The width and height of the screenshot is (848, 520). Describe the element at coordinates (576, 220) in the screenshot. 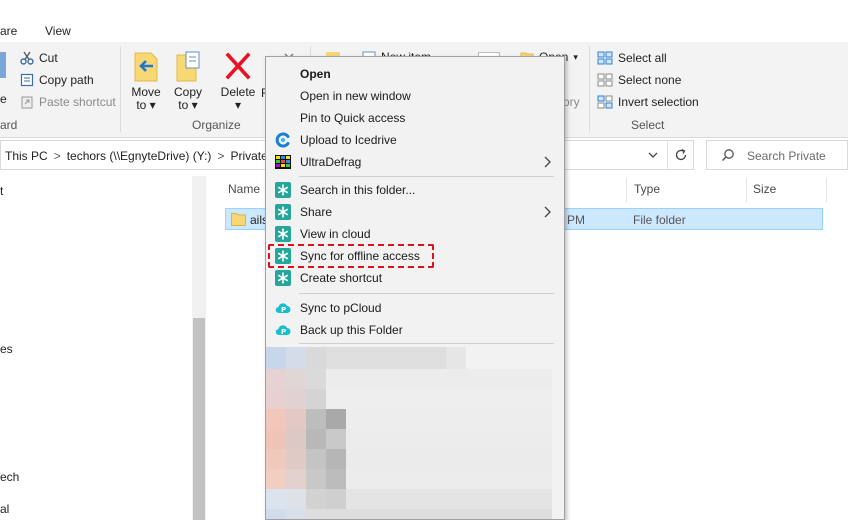

I see `file-date: PM` at that location.